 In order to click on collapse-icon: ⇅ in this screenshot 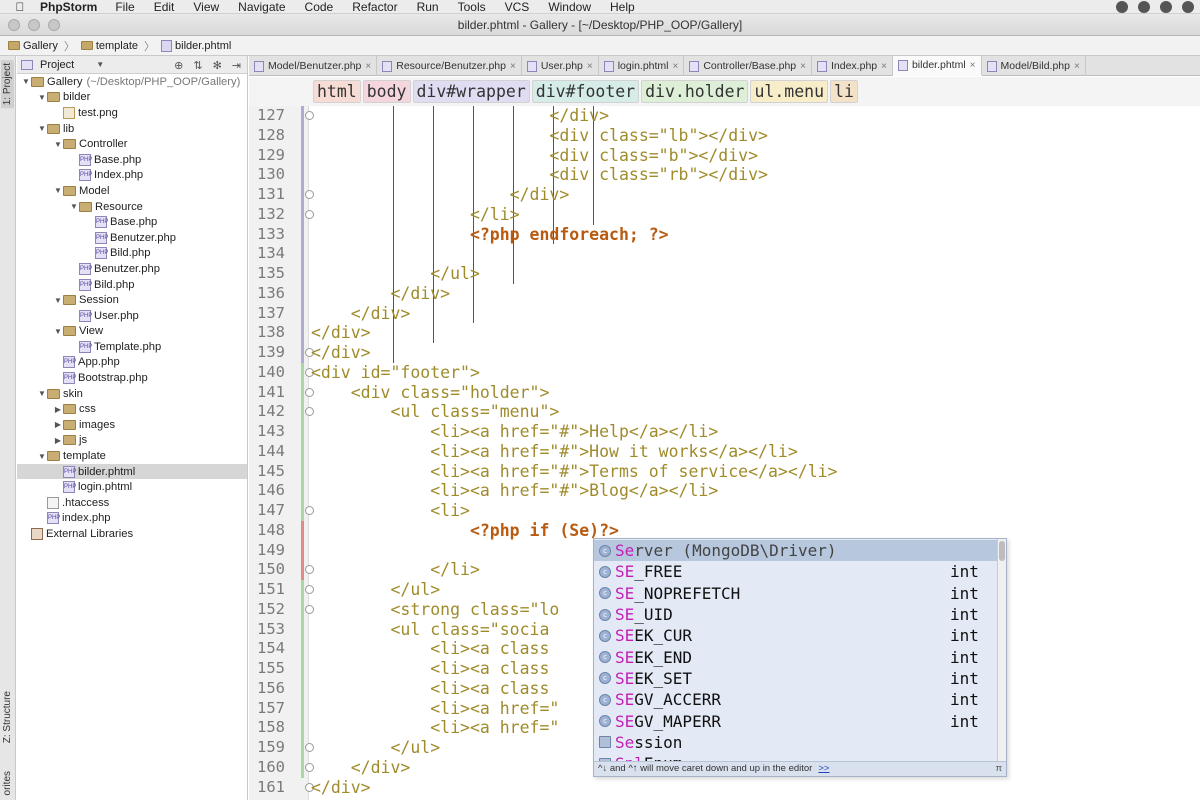, I will do `click(197, 65)`.